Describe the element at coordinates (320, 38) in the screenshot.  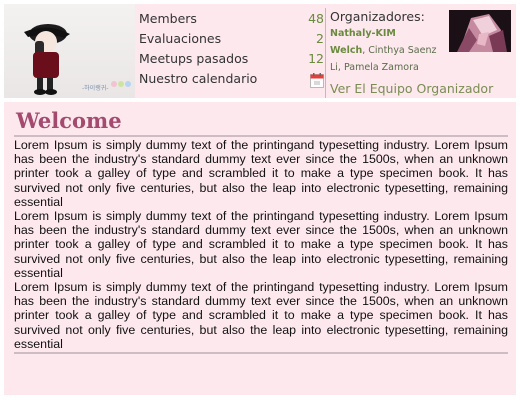
I see `stat-value: 2` at that location.